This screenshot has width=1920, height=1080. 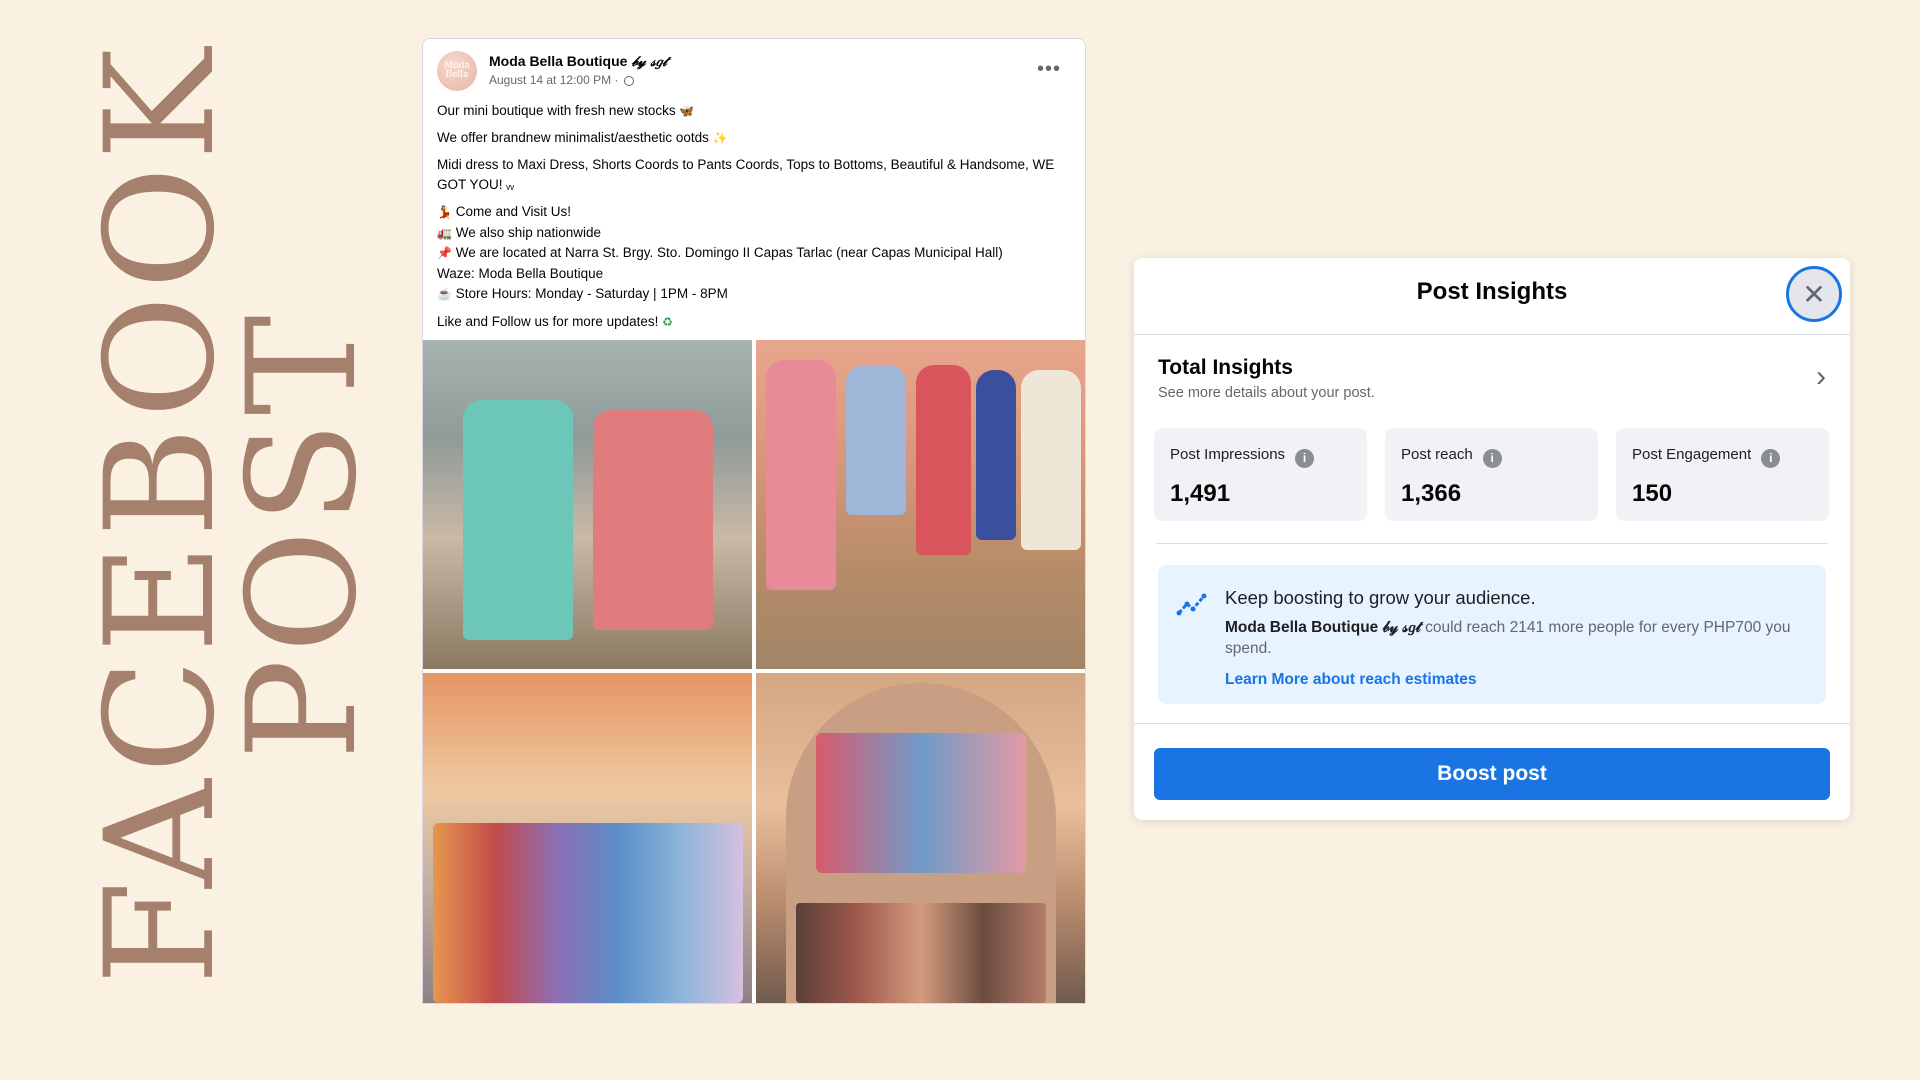 I want to click on mirror-clothes-row, so click(x=921, y=953).